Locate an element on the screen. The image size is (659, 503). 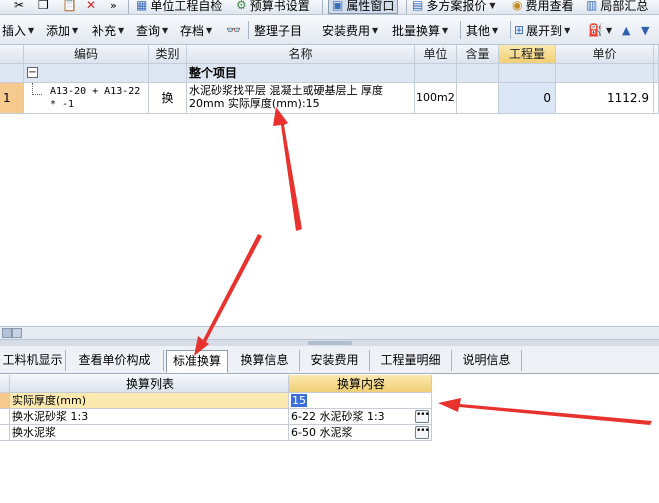
paint-bucket-icon: ⛽ is located at coordinates (595, 30).